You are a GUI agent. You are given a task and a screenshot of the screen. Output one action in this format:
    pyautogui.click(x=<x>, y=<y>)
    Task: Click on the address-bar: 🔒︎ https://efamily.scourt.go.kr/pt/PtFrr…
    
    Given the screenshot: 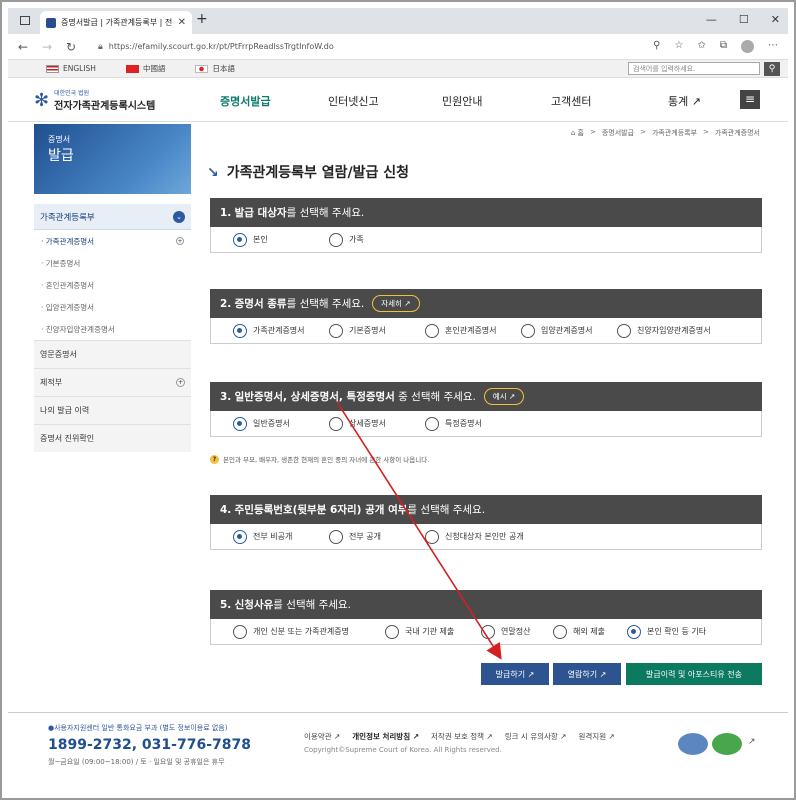 What is the action you would take?
    pyautogui.click(x=375, y=47)
    